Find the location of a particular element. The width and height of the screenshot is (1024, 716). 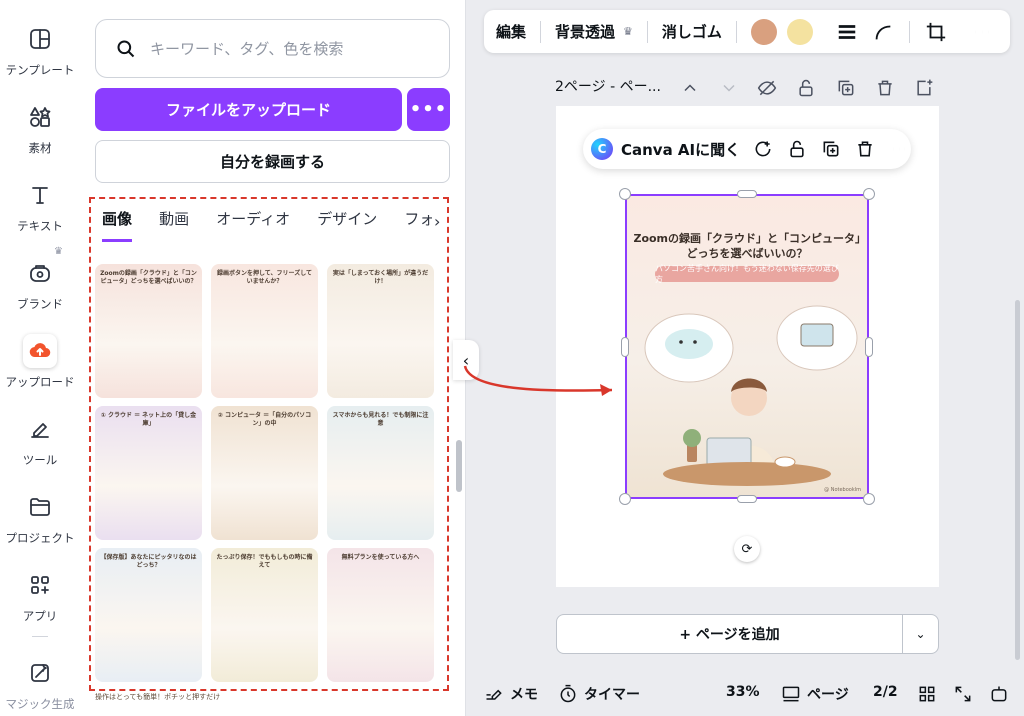

rail-item-apps: アプリ is located at coordinates (40, 603).